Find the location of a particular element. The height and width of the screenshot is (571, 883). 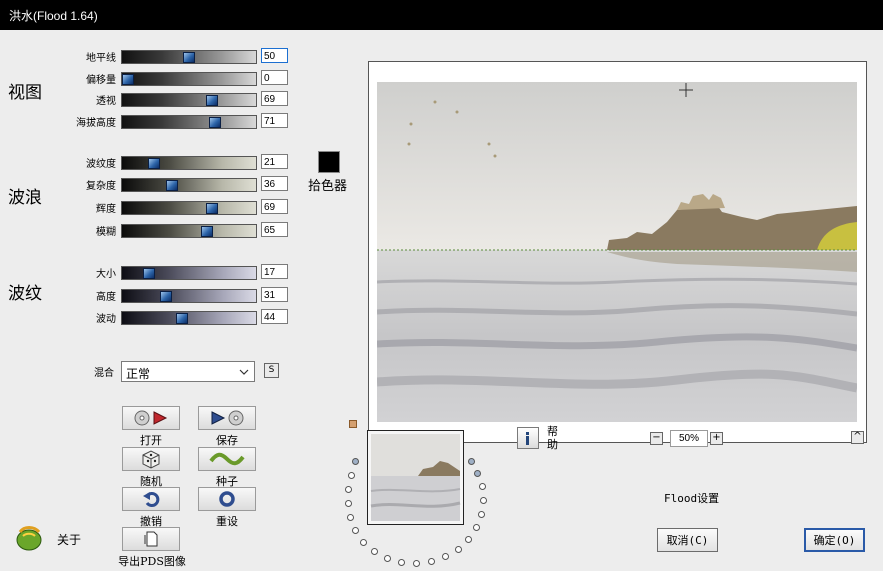

horizon-slider is located at coordinates (189, 57).